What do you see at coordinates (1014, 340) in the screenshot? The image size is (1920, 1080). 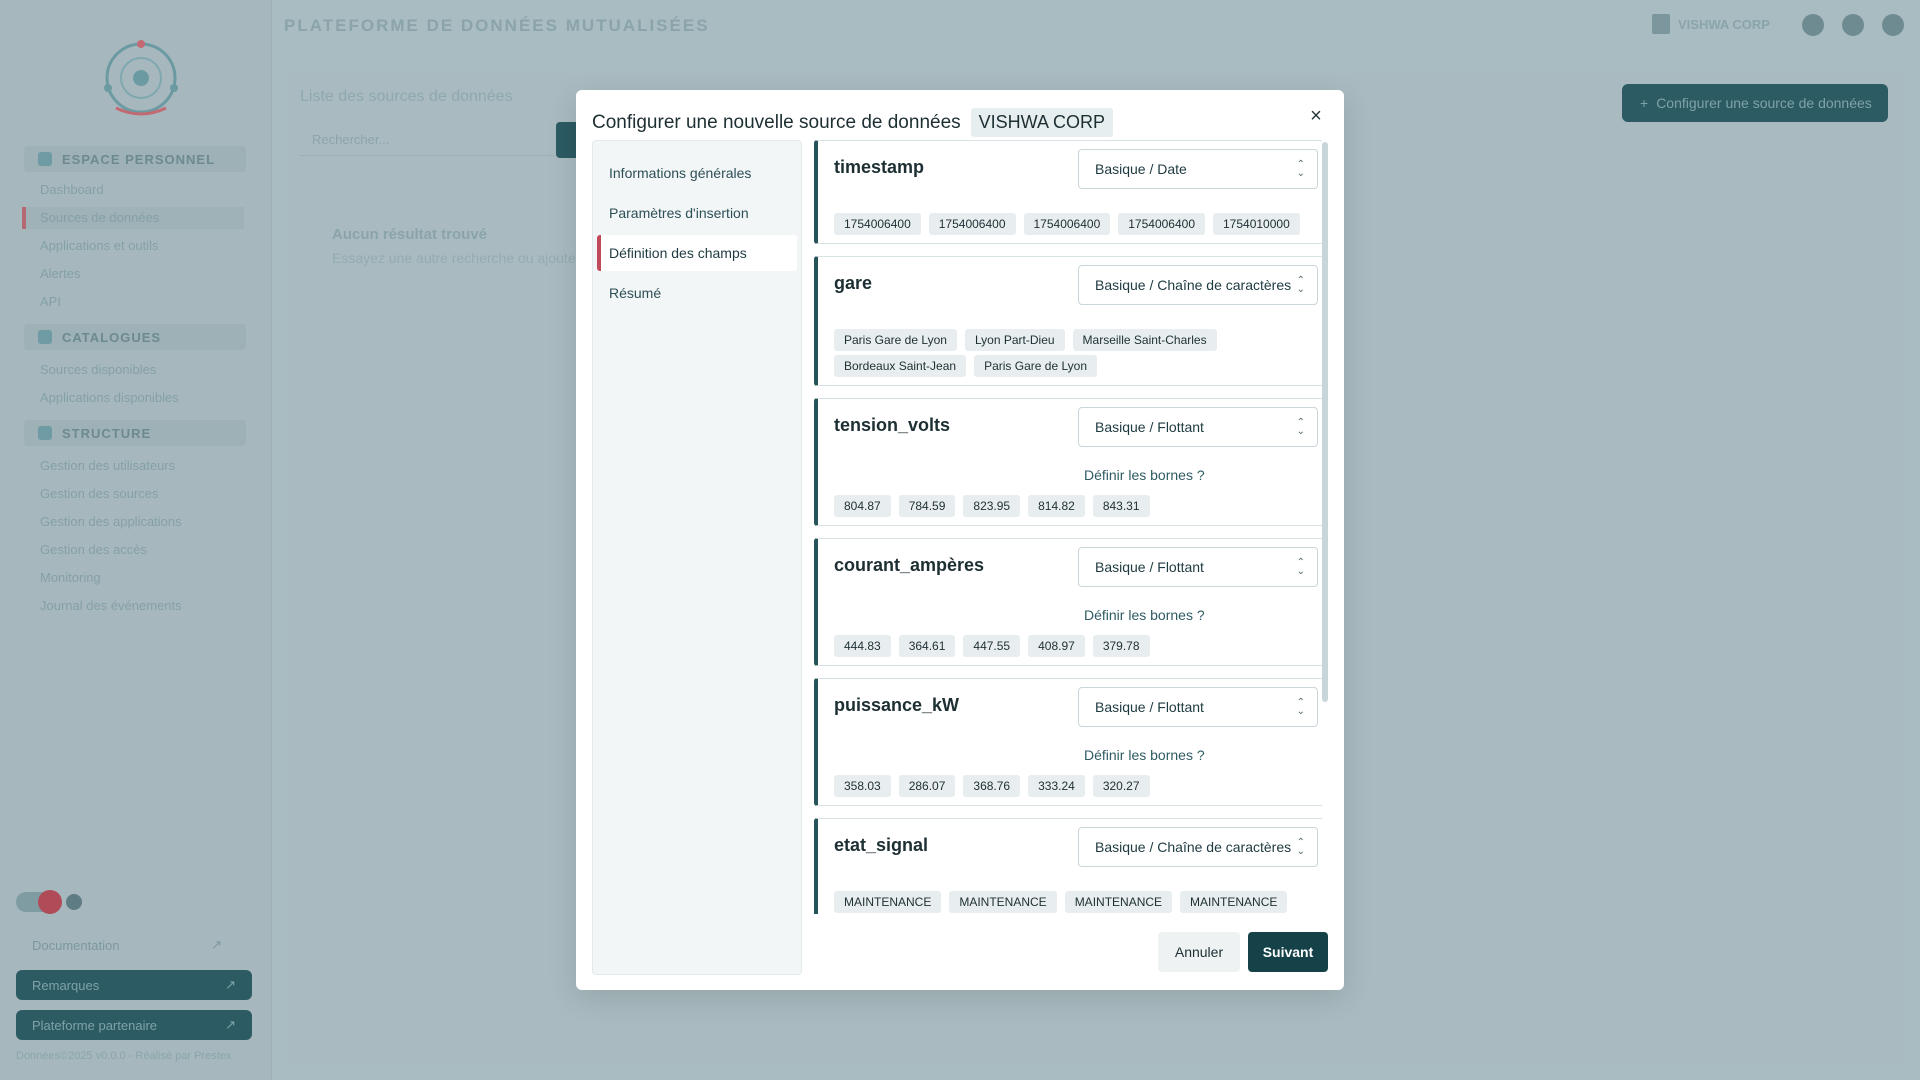 I see `sample-chip: Lyon Part-Dieu` at bounding box center [1014, 340].